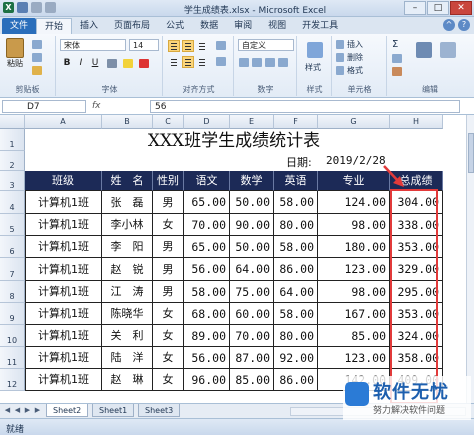 This screenshot has width=474, height=435. I want to click on data-cell: 50.00, so click(252, 247).